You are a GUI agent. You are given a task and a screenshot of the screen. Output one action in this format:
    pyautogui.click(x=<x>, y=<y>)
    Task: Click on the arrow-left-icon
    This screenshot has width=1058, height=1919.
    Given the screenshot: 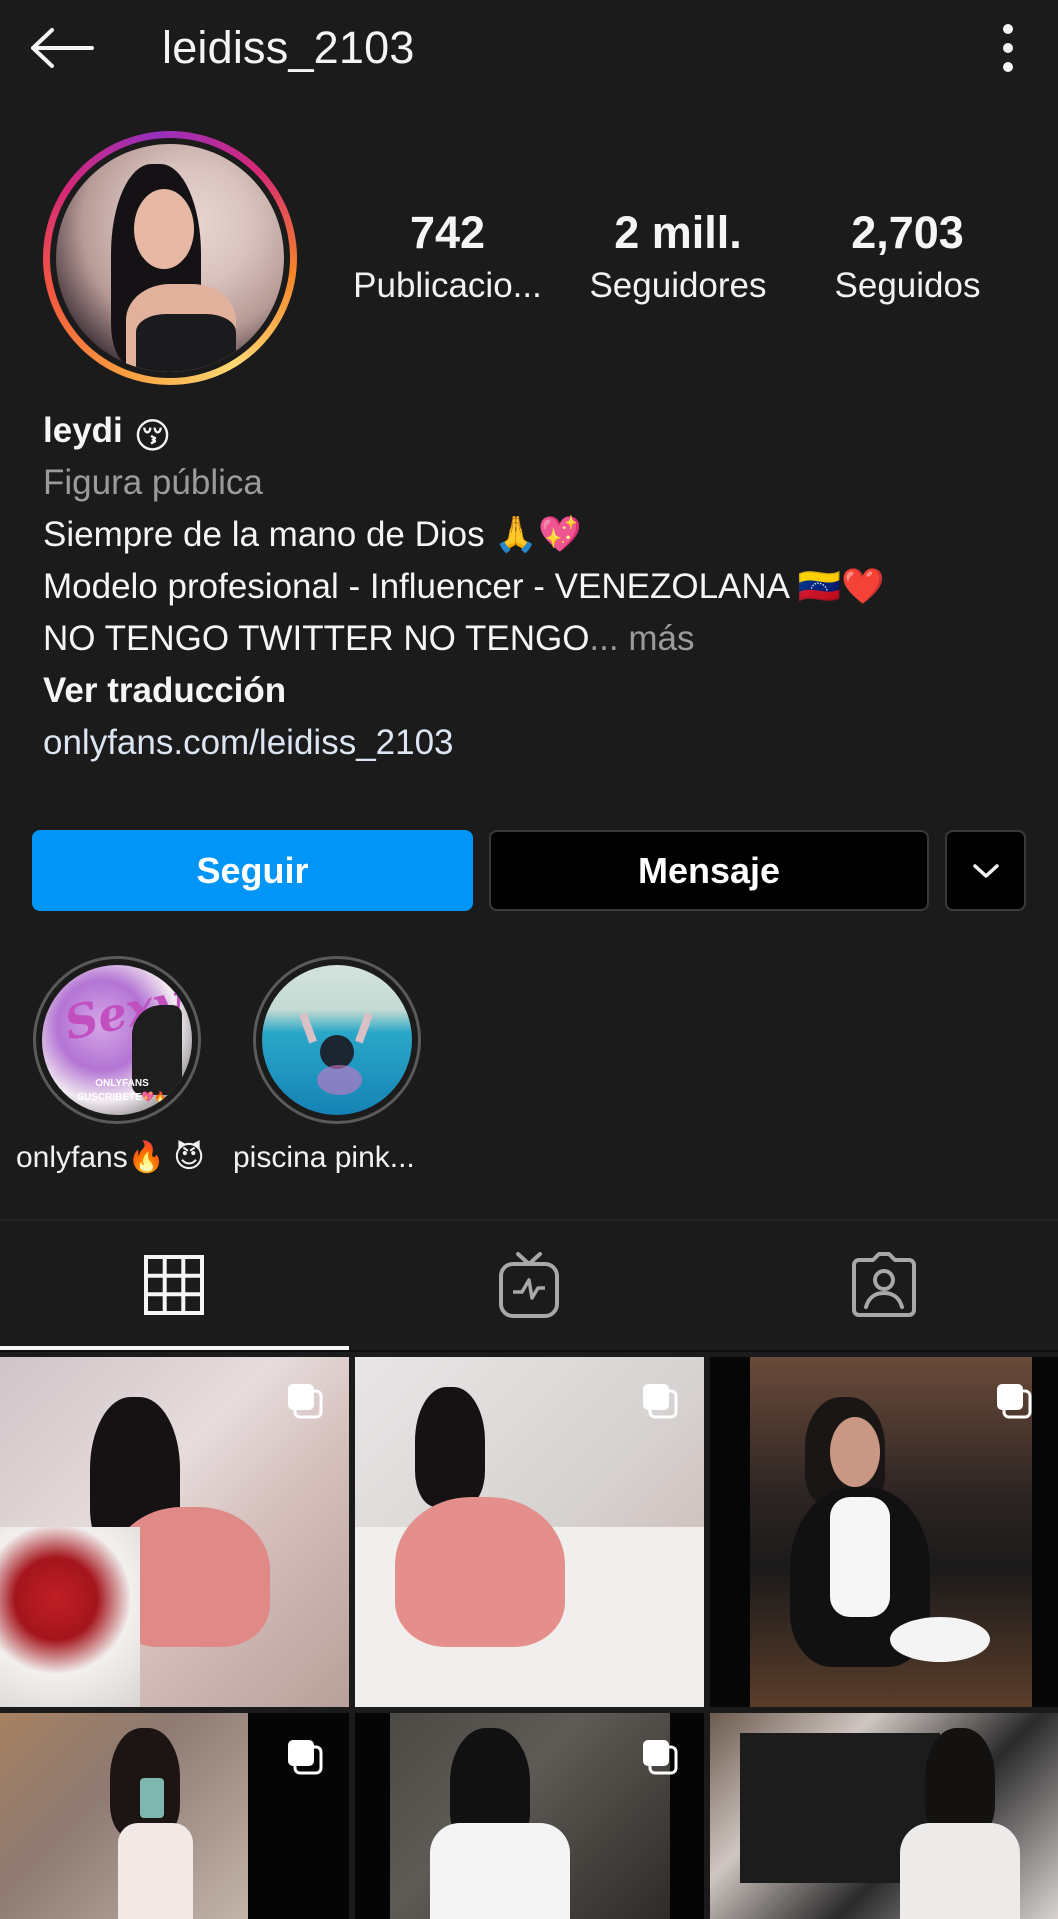 What is the action you would take?
    pyautogui.click(x=62, y=48)
    